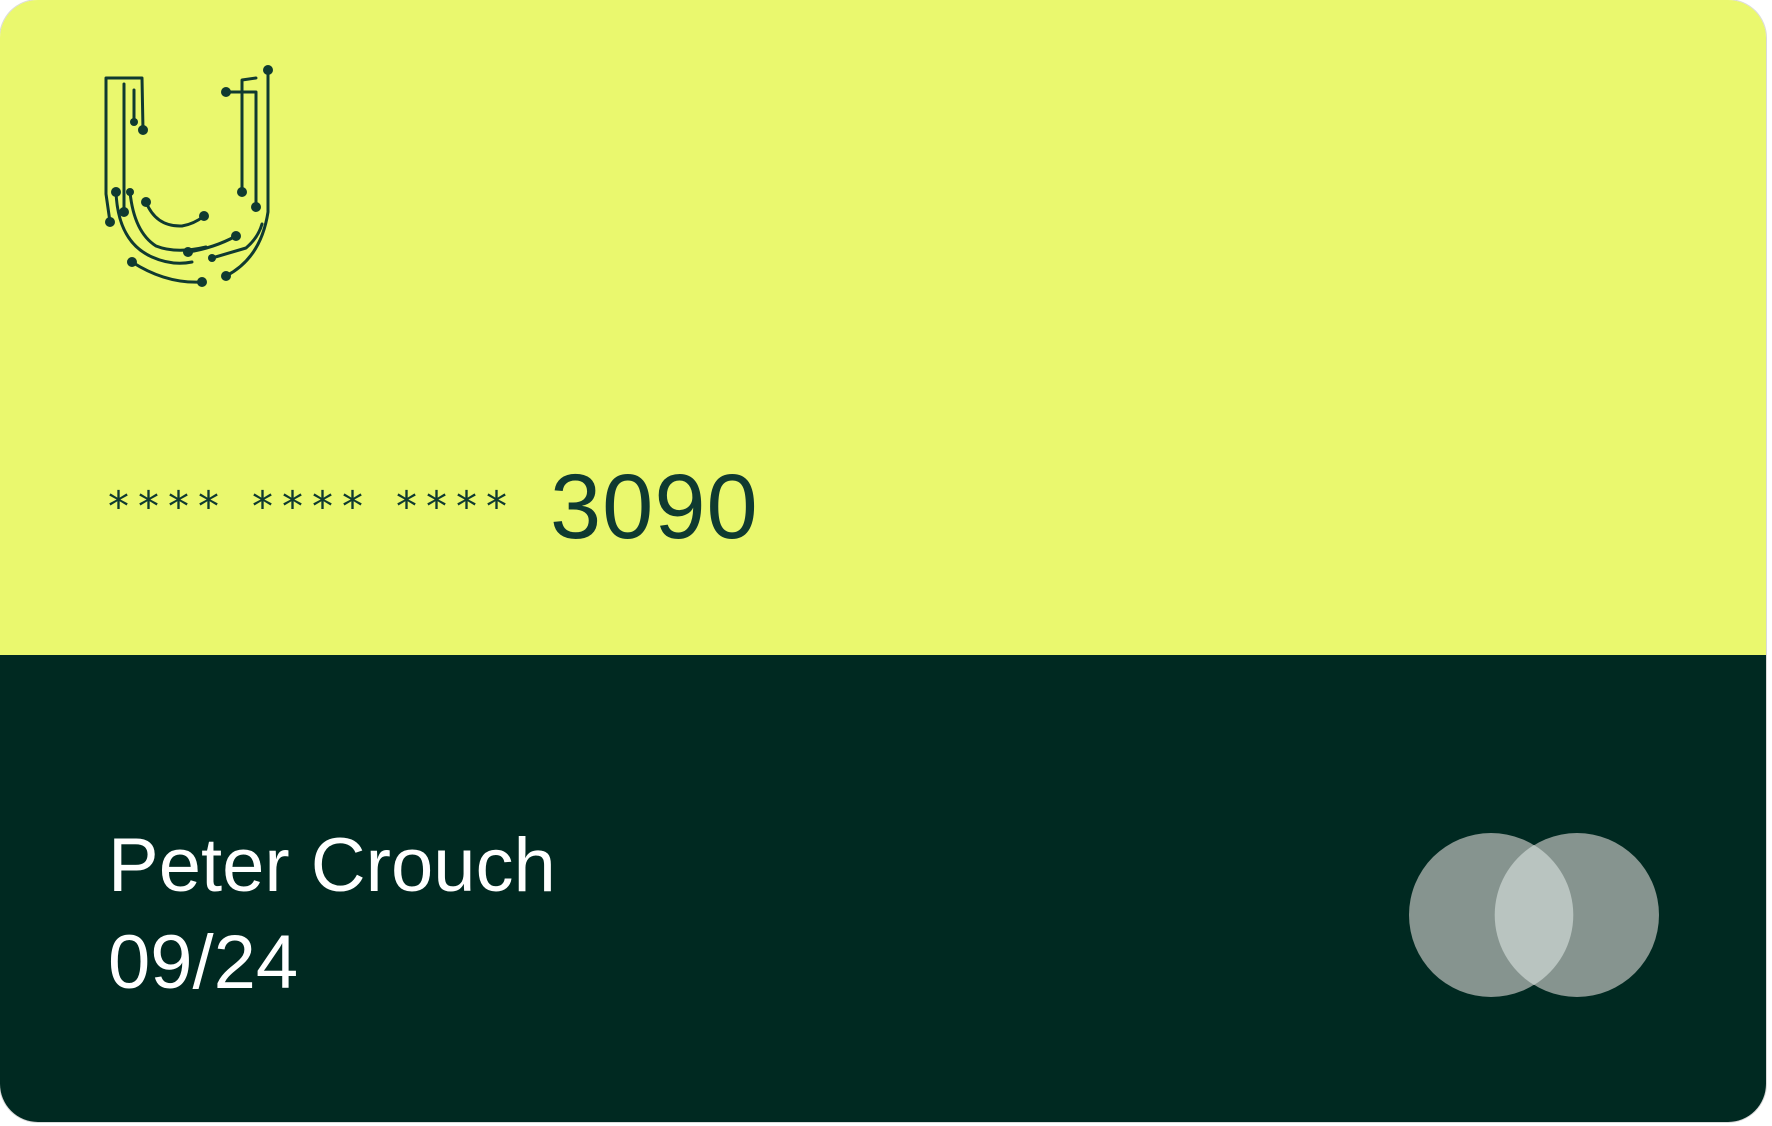 This screenshot has height=1126, width=1772. I want to click on card-expiry: 09/24, so click(203, 962).